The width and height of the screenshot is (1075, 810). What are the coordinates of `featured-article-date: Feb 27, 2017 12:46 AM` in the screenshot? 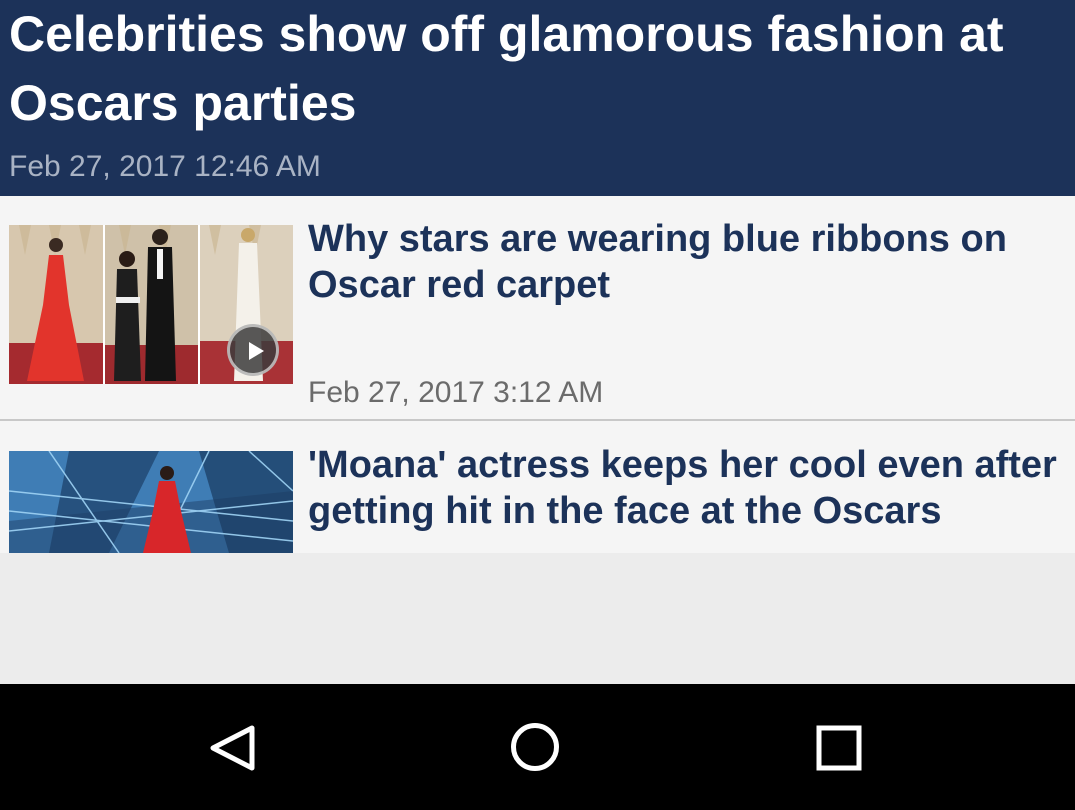 It's located at (165, 166).